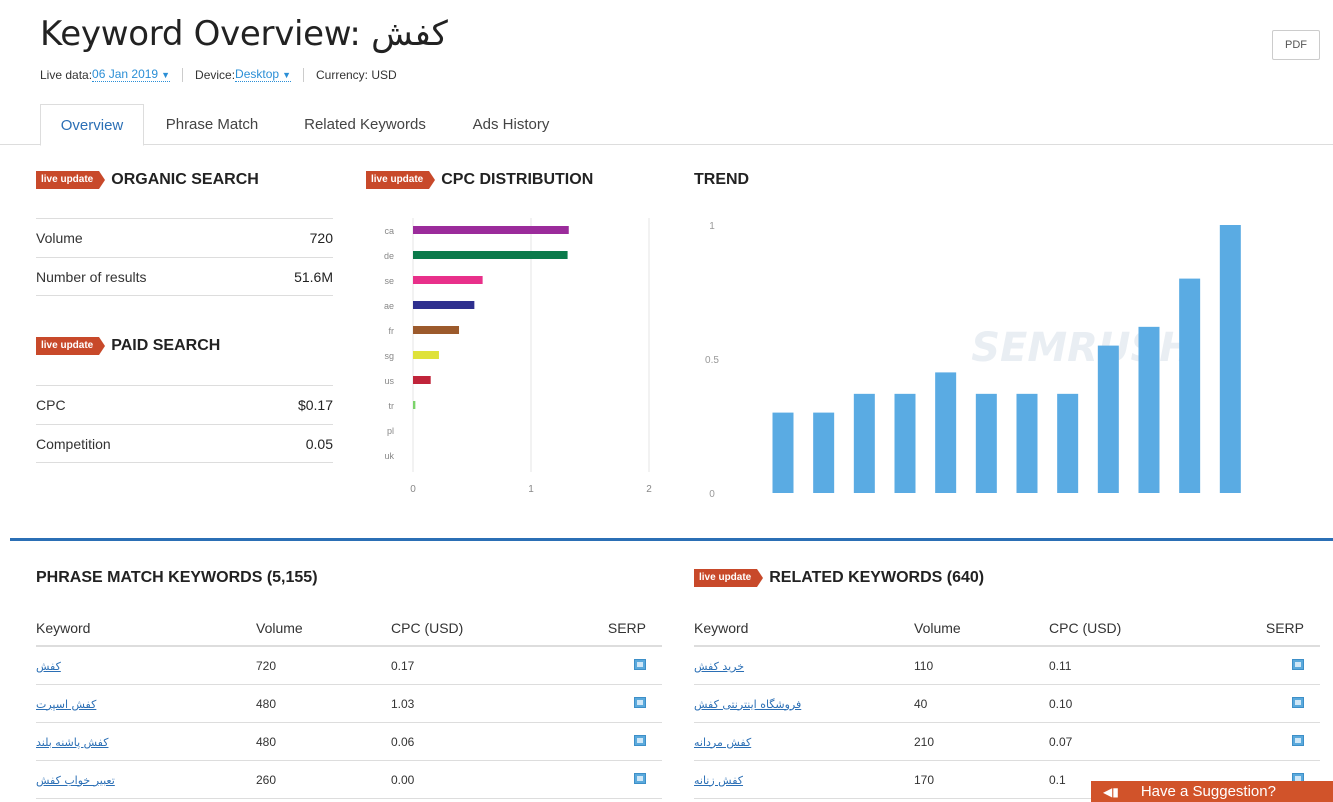 The height and width of the screenshot is (802, 1333). I want to click on organic-search-title: ORGANIC SEARCH, so click(185, 179).